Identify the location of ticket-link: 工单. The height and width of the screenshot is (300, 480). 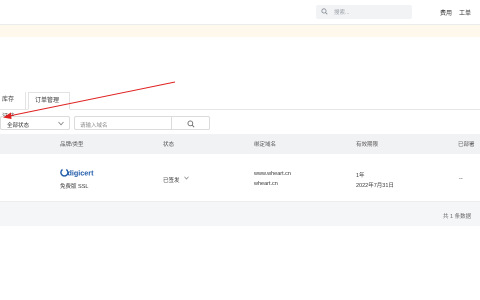
(465, 12).